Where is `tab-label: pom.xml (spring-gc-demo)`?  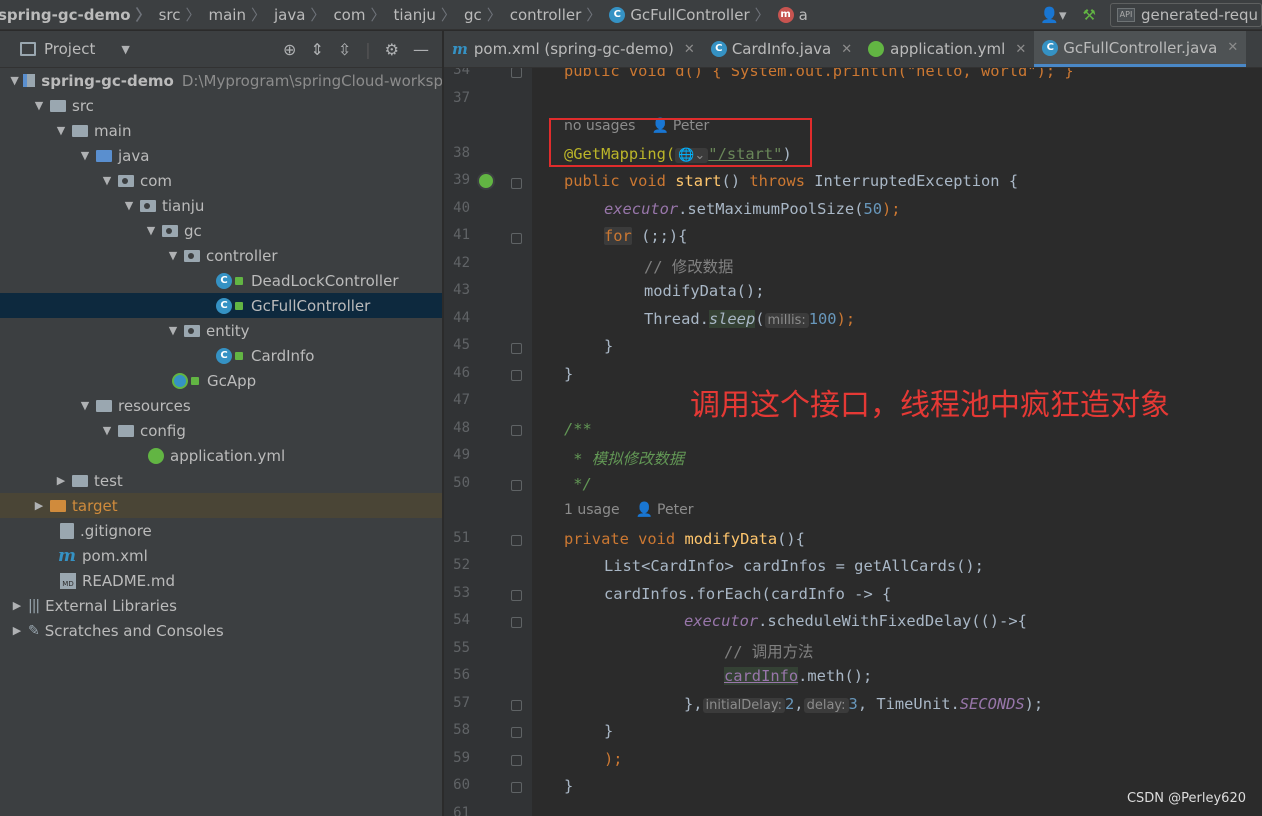 tab-label: pom.xml (spring-gc-demo) is located at coordinates (573, 49).